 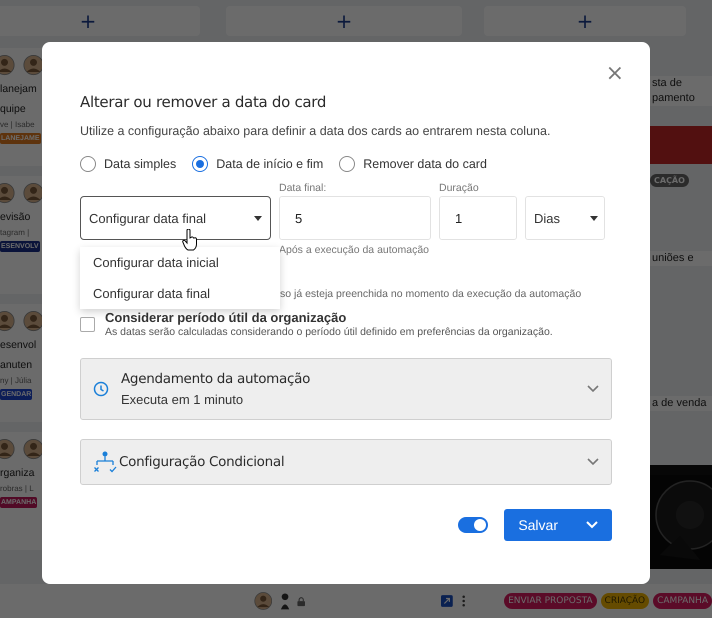 What do you see at coordinates (101, 389) in the screenshot?
I see `clock-icon` at bounding box center [101, 389].